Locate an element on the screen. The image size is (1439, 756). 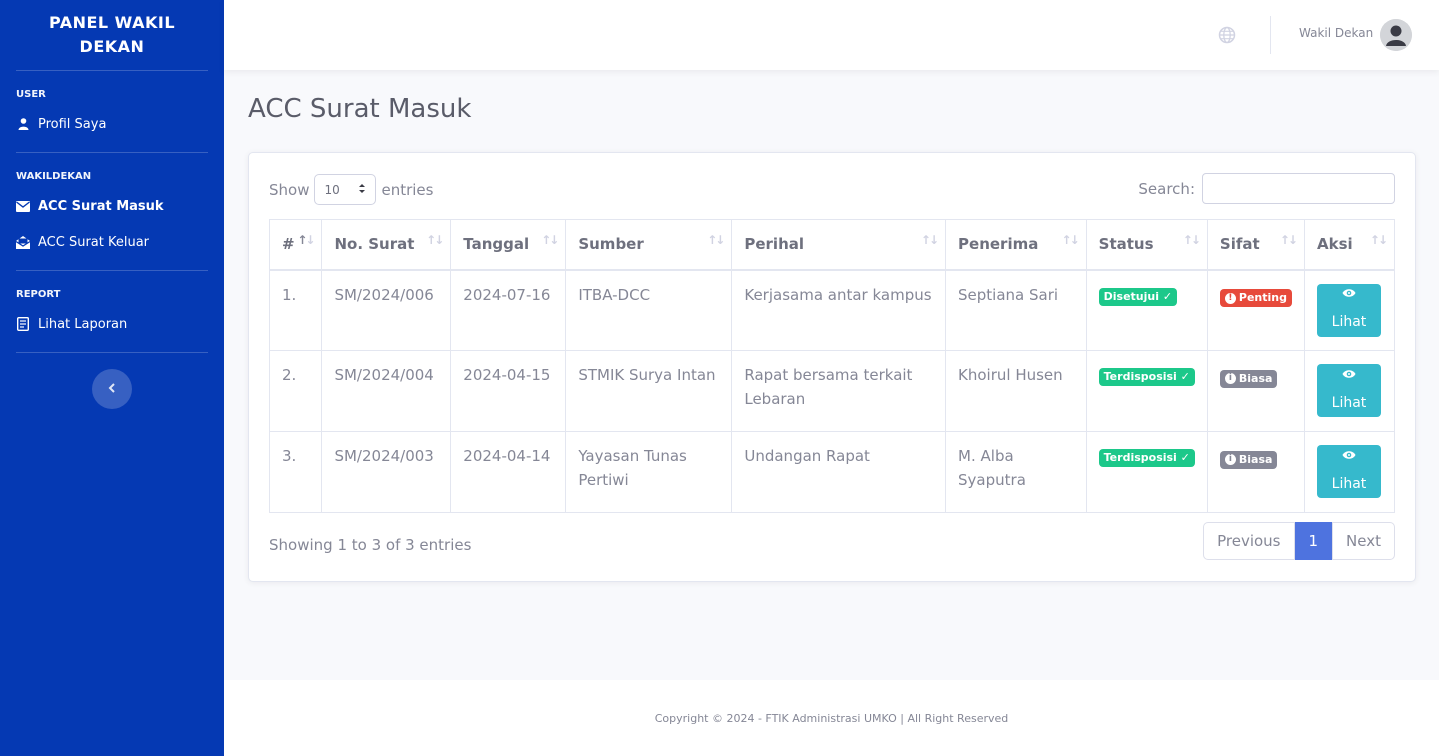
cell-sumber: Yayasan Tunas Pertiwi is located at coordinates (649, 472).